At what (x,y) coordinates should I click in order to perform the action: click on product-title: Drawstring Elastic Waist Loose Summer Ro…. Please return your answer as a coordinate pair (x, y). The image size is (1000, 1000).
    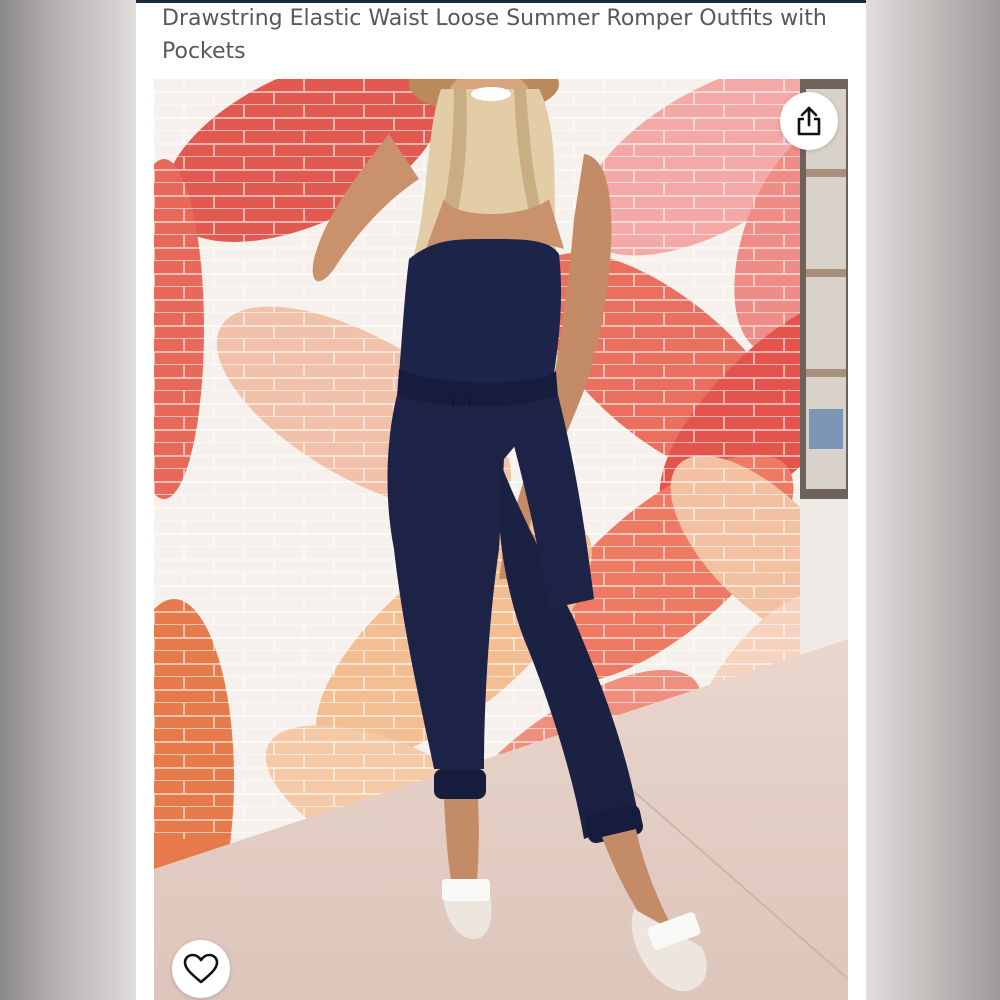
    Looking at the image, I should click on (494, 35).